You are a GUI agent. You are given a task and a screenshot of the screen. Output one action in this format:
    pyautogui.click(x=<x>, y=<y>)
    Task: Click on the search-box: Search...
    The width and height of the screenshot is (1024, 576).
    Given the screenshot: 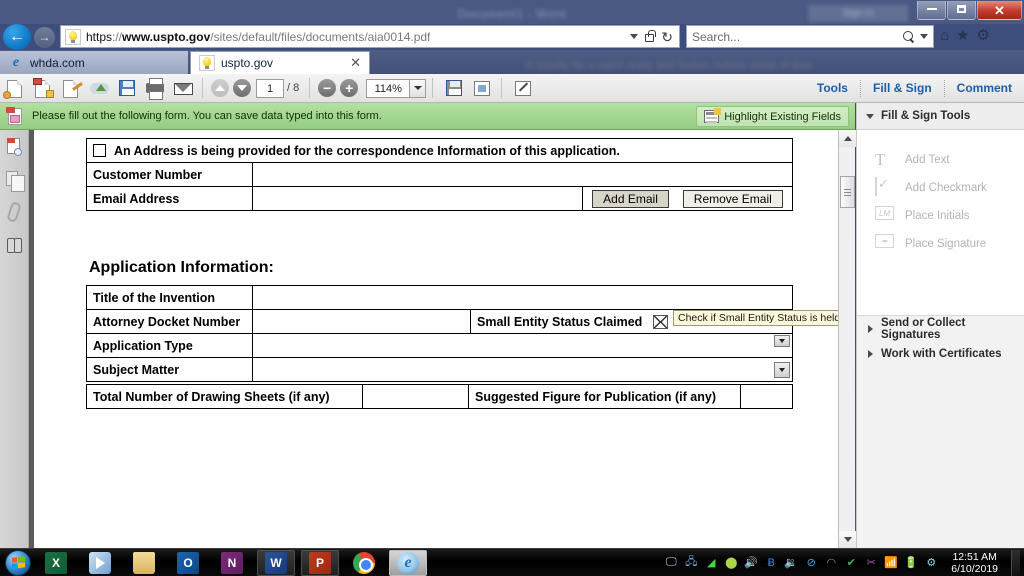 What is the action you would take?
    pyautogui.click(x=810, y=36)
    